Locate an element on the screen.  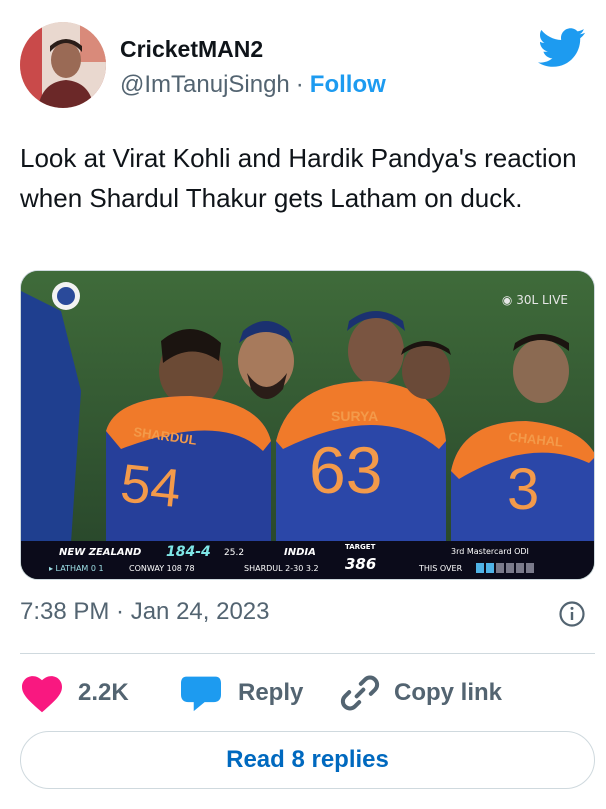
author-handle-row: @ImTanujSingh · Follow is located at coordinates (253, 85).